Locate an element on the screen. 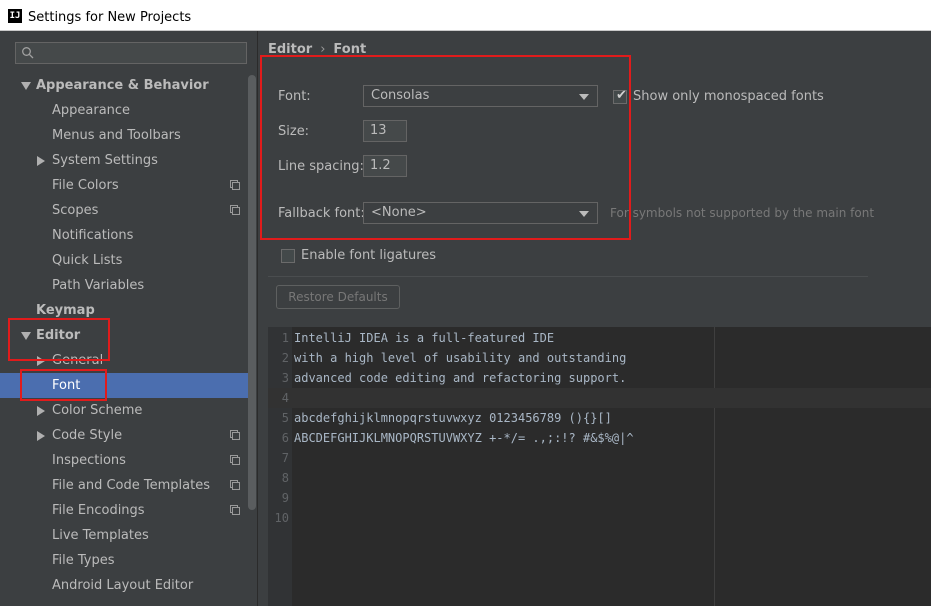 The width and height of the screenshot is (931, 606). sidebar-item-label: Scopes is located at coordinates (75, 210).